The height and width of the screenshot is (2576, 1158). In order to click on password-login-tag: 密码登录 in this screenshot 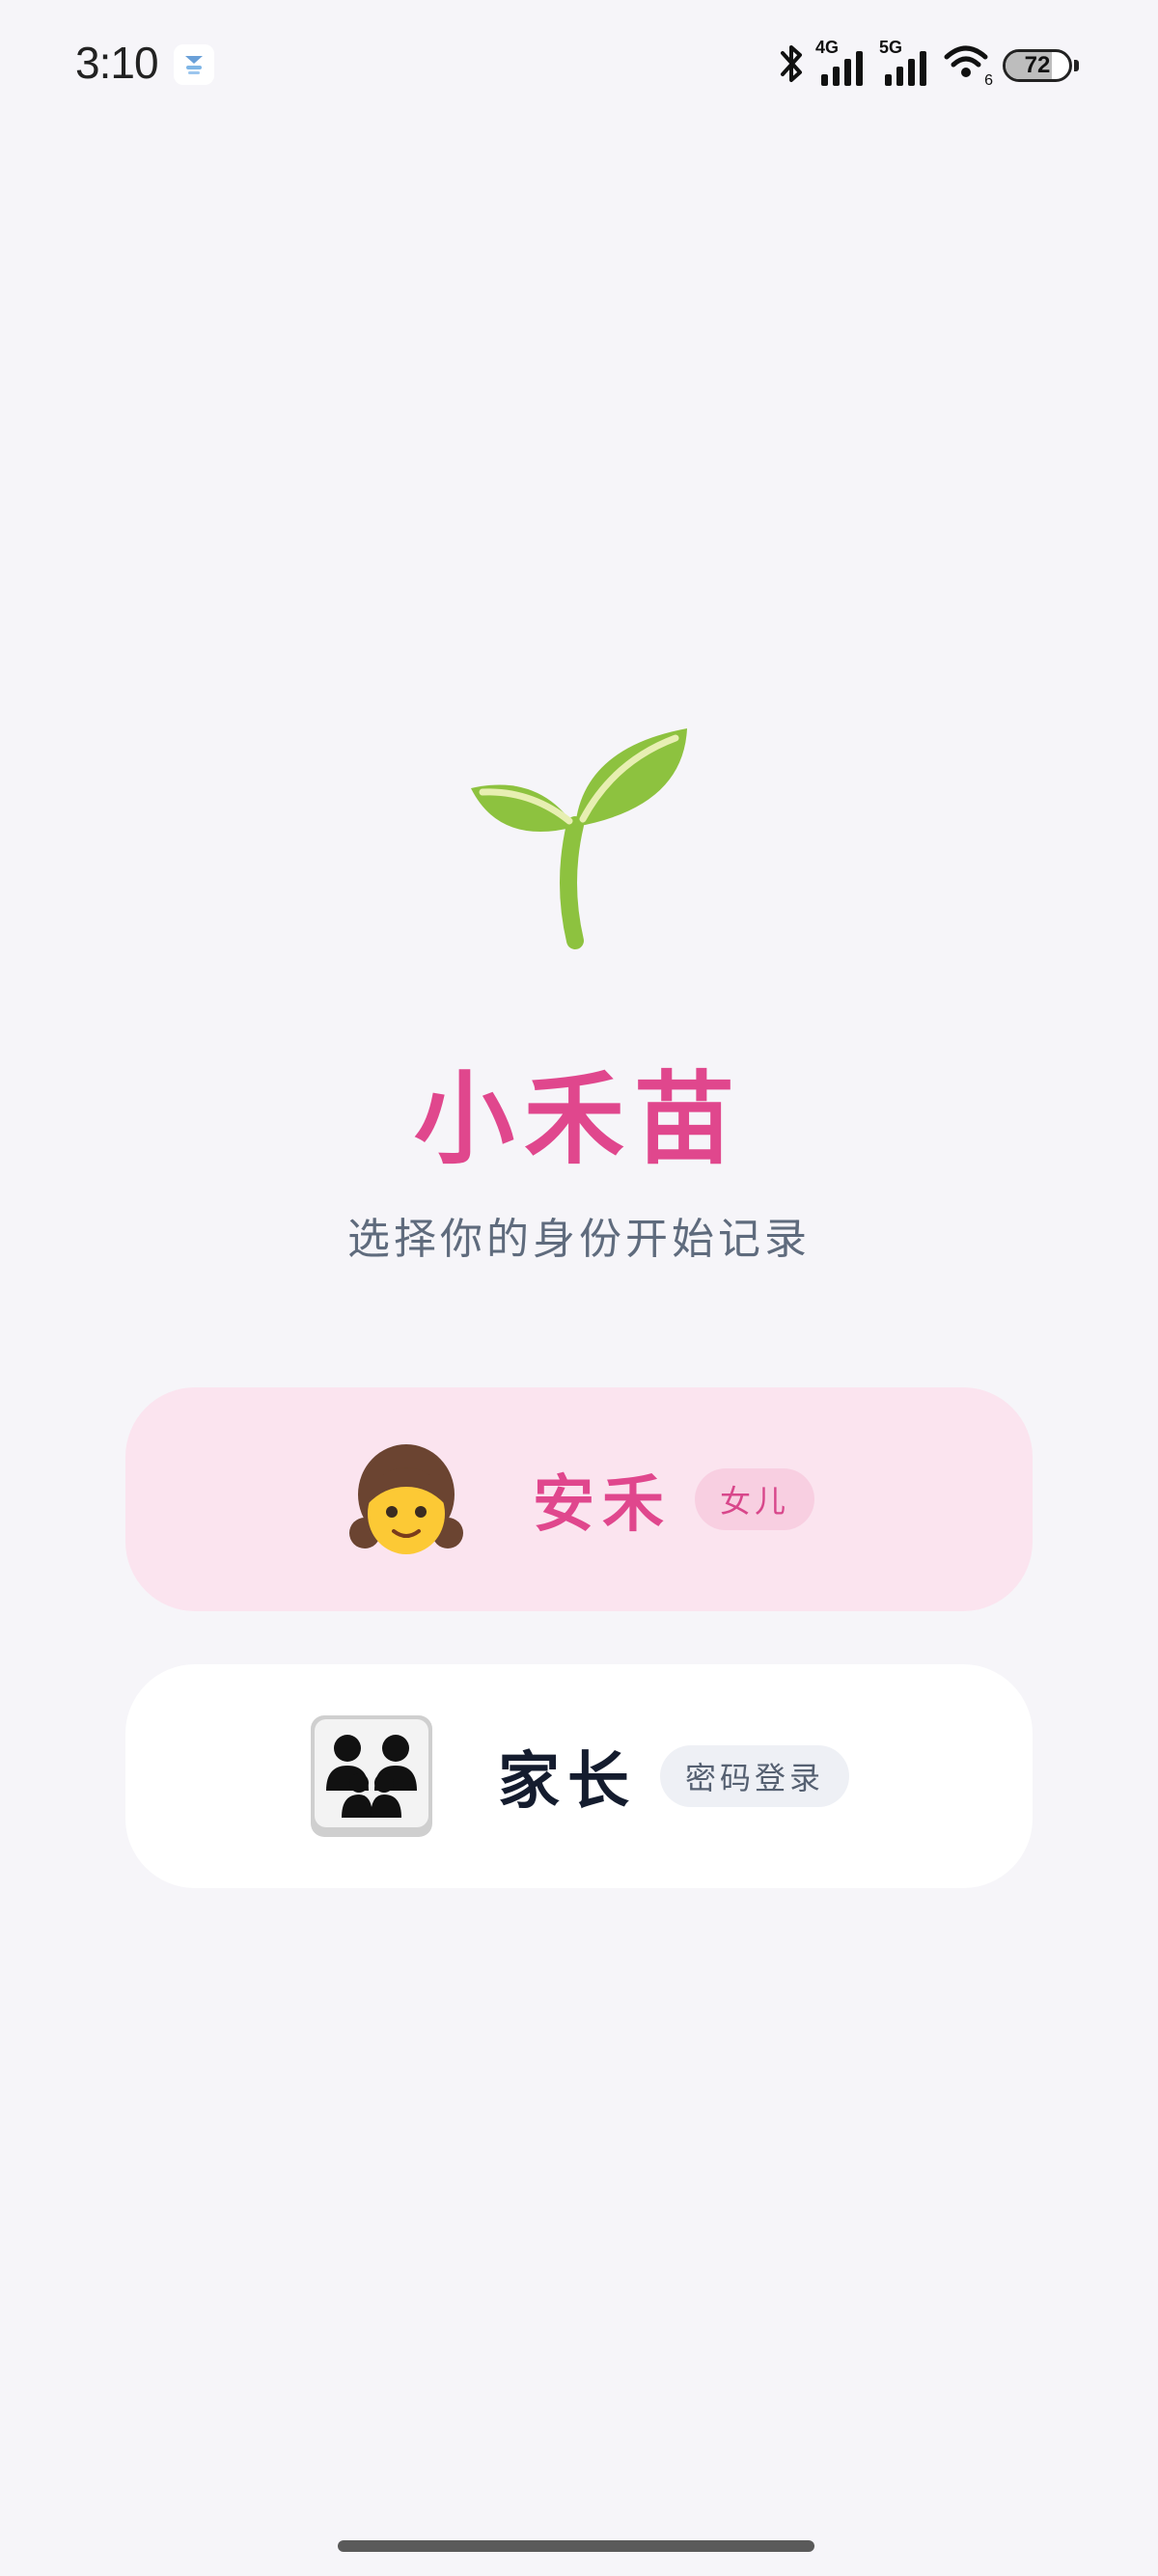, I will do `click(754, 1776)`.